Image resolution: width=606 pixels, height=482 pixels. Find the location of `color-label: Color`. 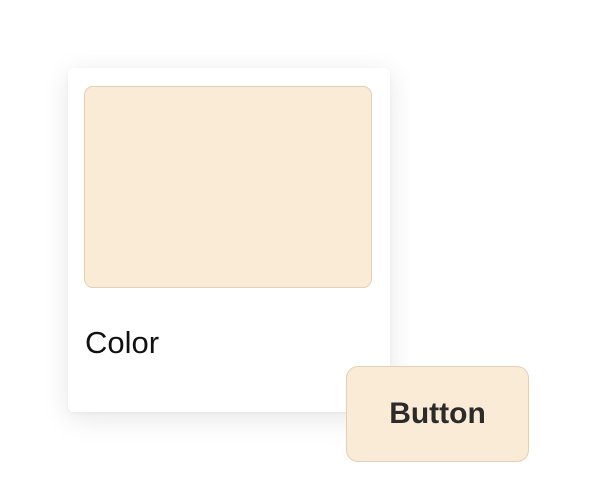

color-label: Color is located at coordinates (122, 342).